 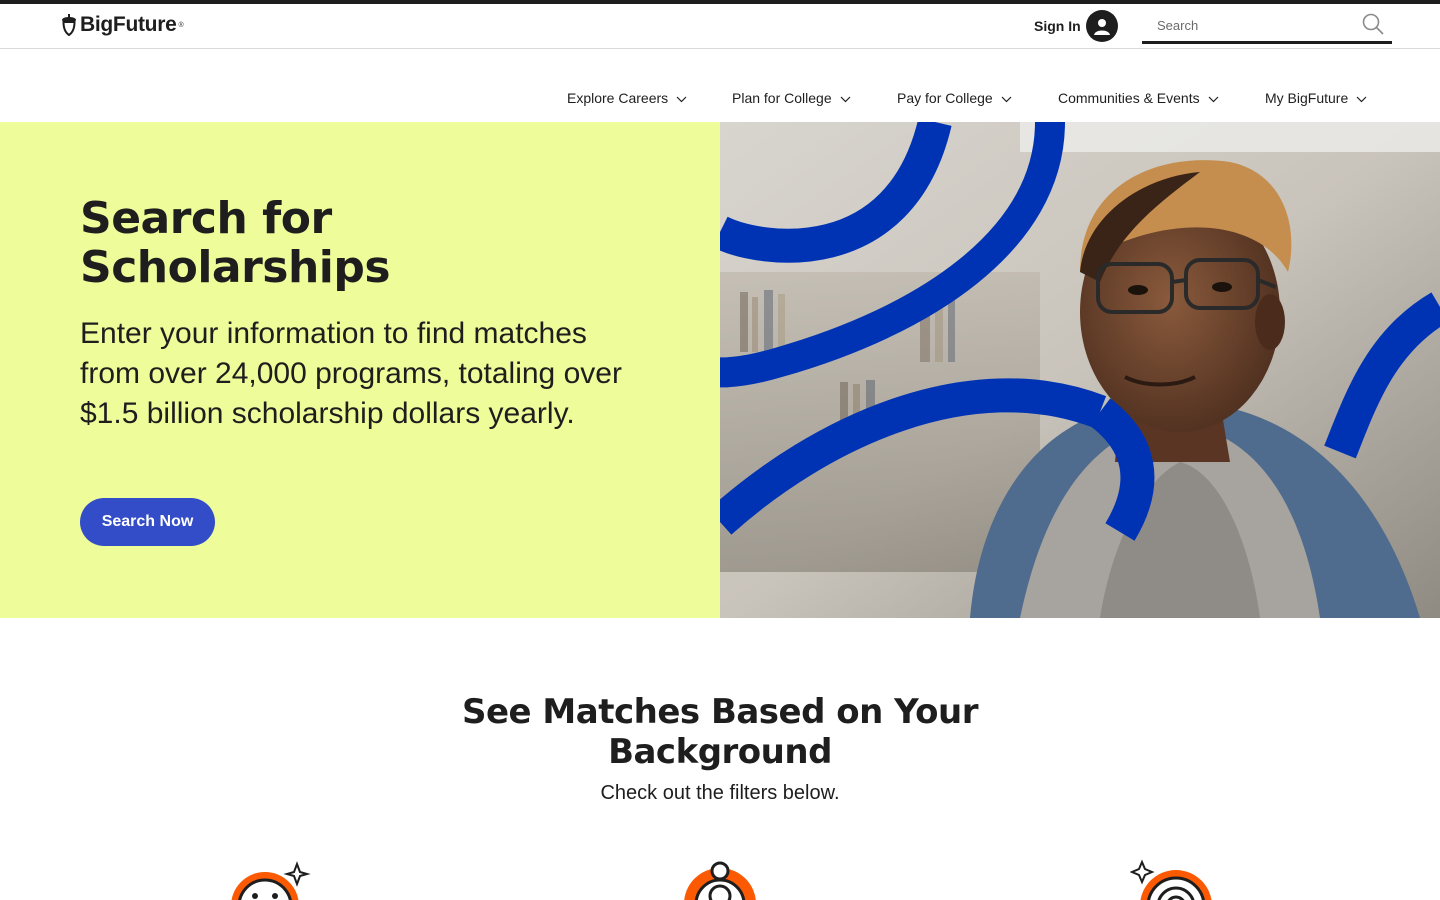 I want to click on hero-title: Search for Scholarships, so click(x=235, y=243).